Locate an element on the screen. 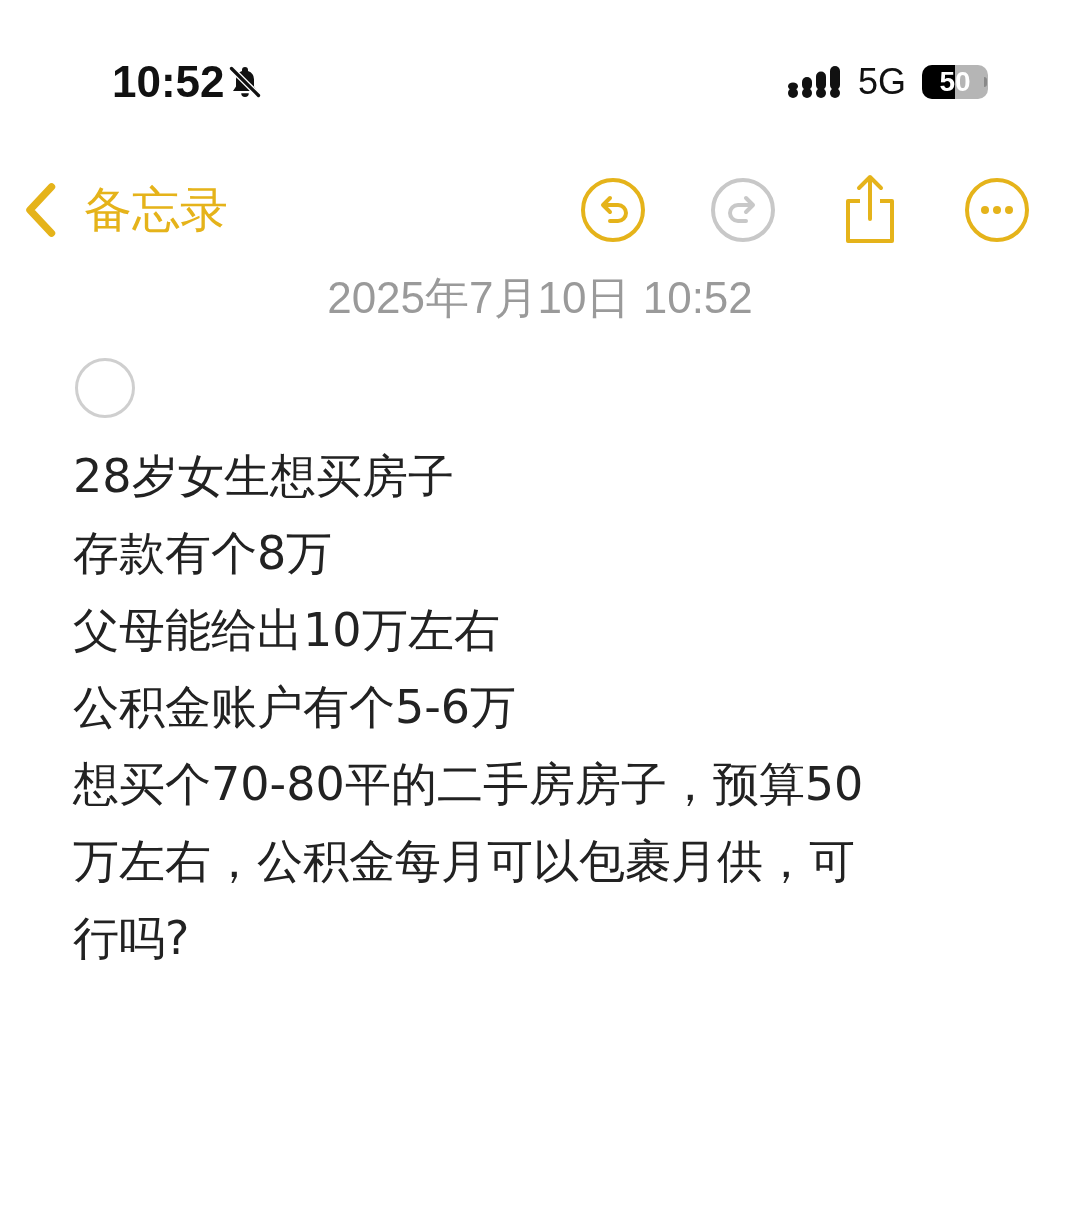 This screenshot has width=1080, height=1221. note-text: 想买个70-80平的二手房房子，预算50万左右，公积金每月可以包裹月供，可行吗? is located at coordinates (469, 861).